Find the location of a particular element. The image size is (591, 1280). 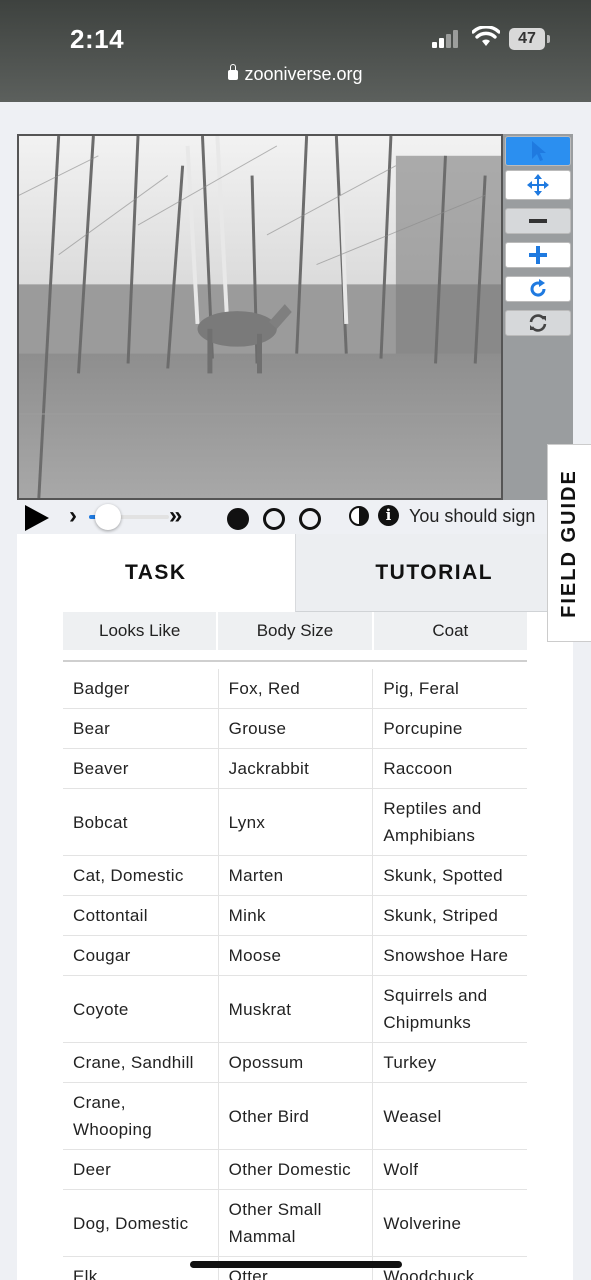

battery-tip is located at coordinates (548, 39).